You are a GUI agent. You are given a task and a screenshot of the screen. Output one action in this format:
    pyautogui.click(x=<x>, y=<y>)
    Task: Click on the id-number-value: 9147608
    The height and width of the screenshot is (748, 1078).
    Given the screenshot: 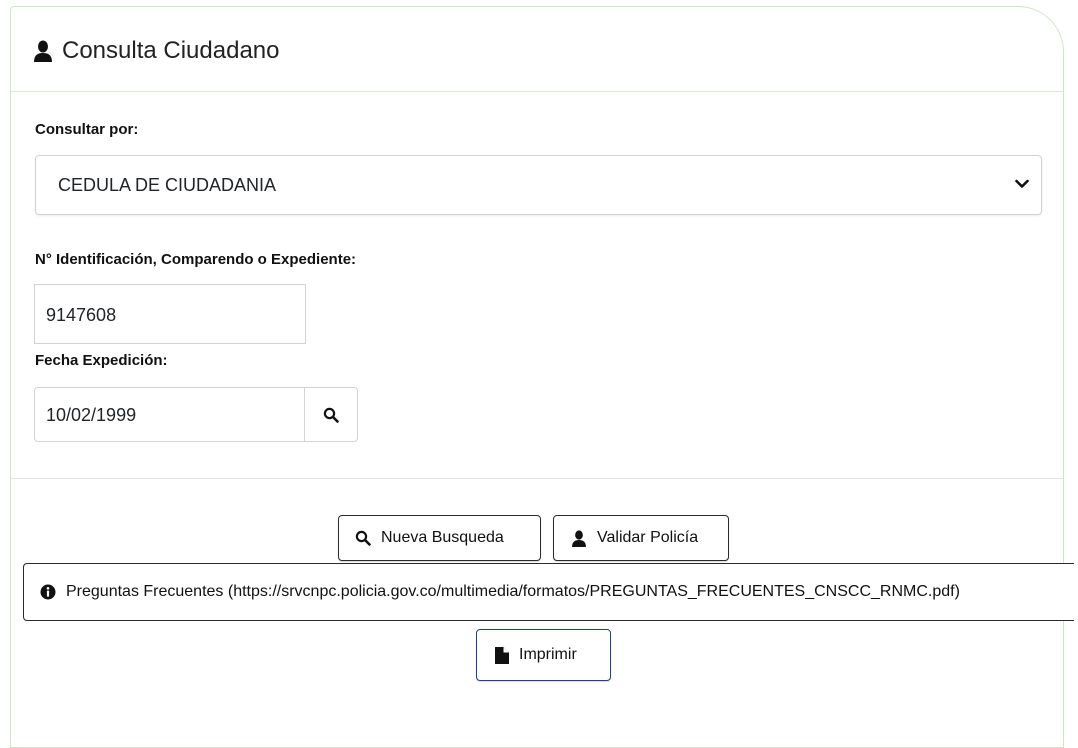 What is the action you would take?
    pyautogui.click(x=81, y=315)
    